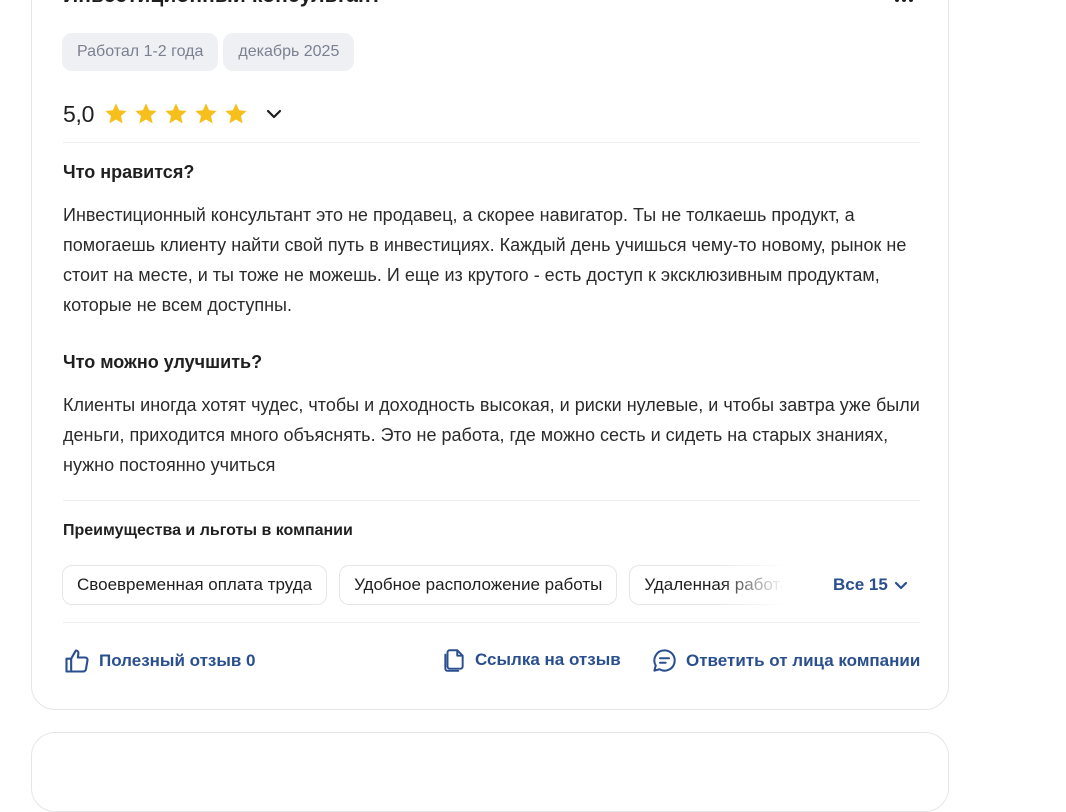 Image resolution: width=1066 pixels, height=812 pixels. Describe the element at coordinates (77, 661) in the screenshot. I see `thumbs-up-icon` at that location.